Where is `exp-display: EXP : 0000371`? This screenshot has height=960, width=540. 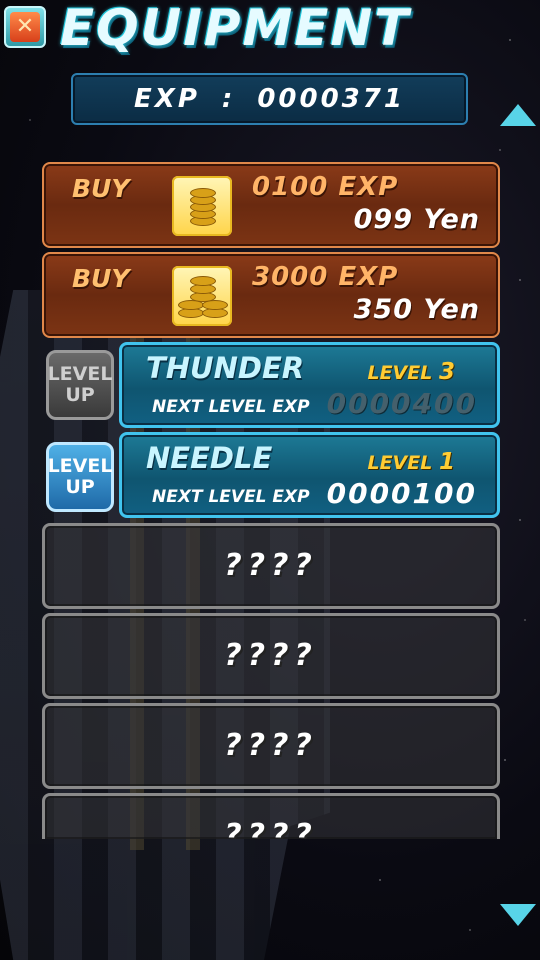 exp-display: EXP : 0000371 is located at coordinates (269, 99).